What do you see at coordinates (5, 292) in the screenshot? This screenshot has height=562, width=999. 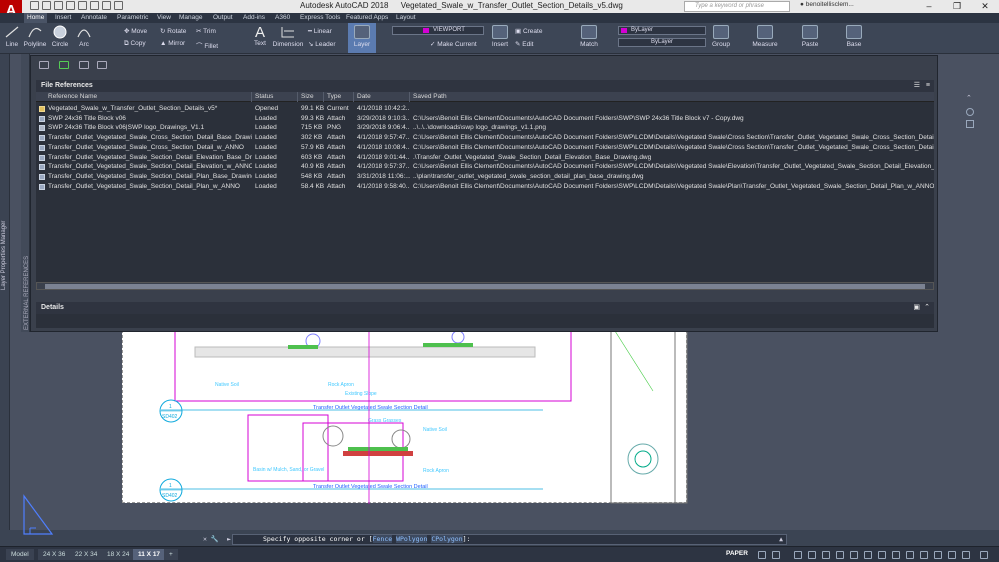 I see `layer-properties-strip` at bounding box center [5, 292].